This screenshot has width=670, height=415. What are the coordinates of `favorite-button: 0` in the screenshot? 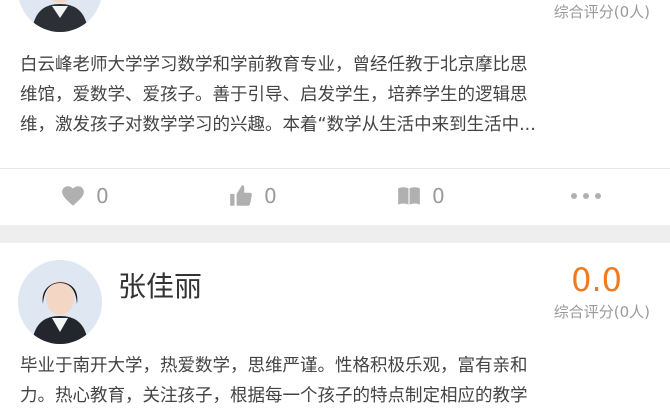 It's located at (84, 196).